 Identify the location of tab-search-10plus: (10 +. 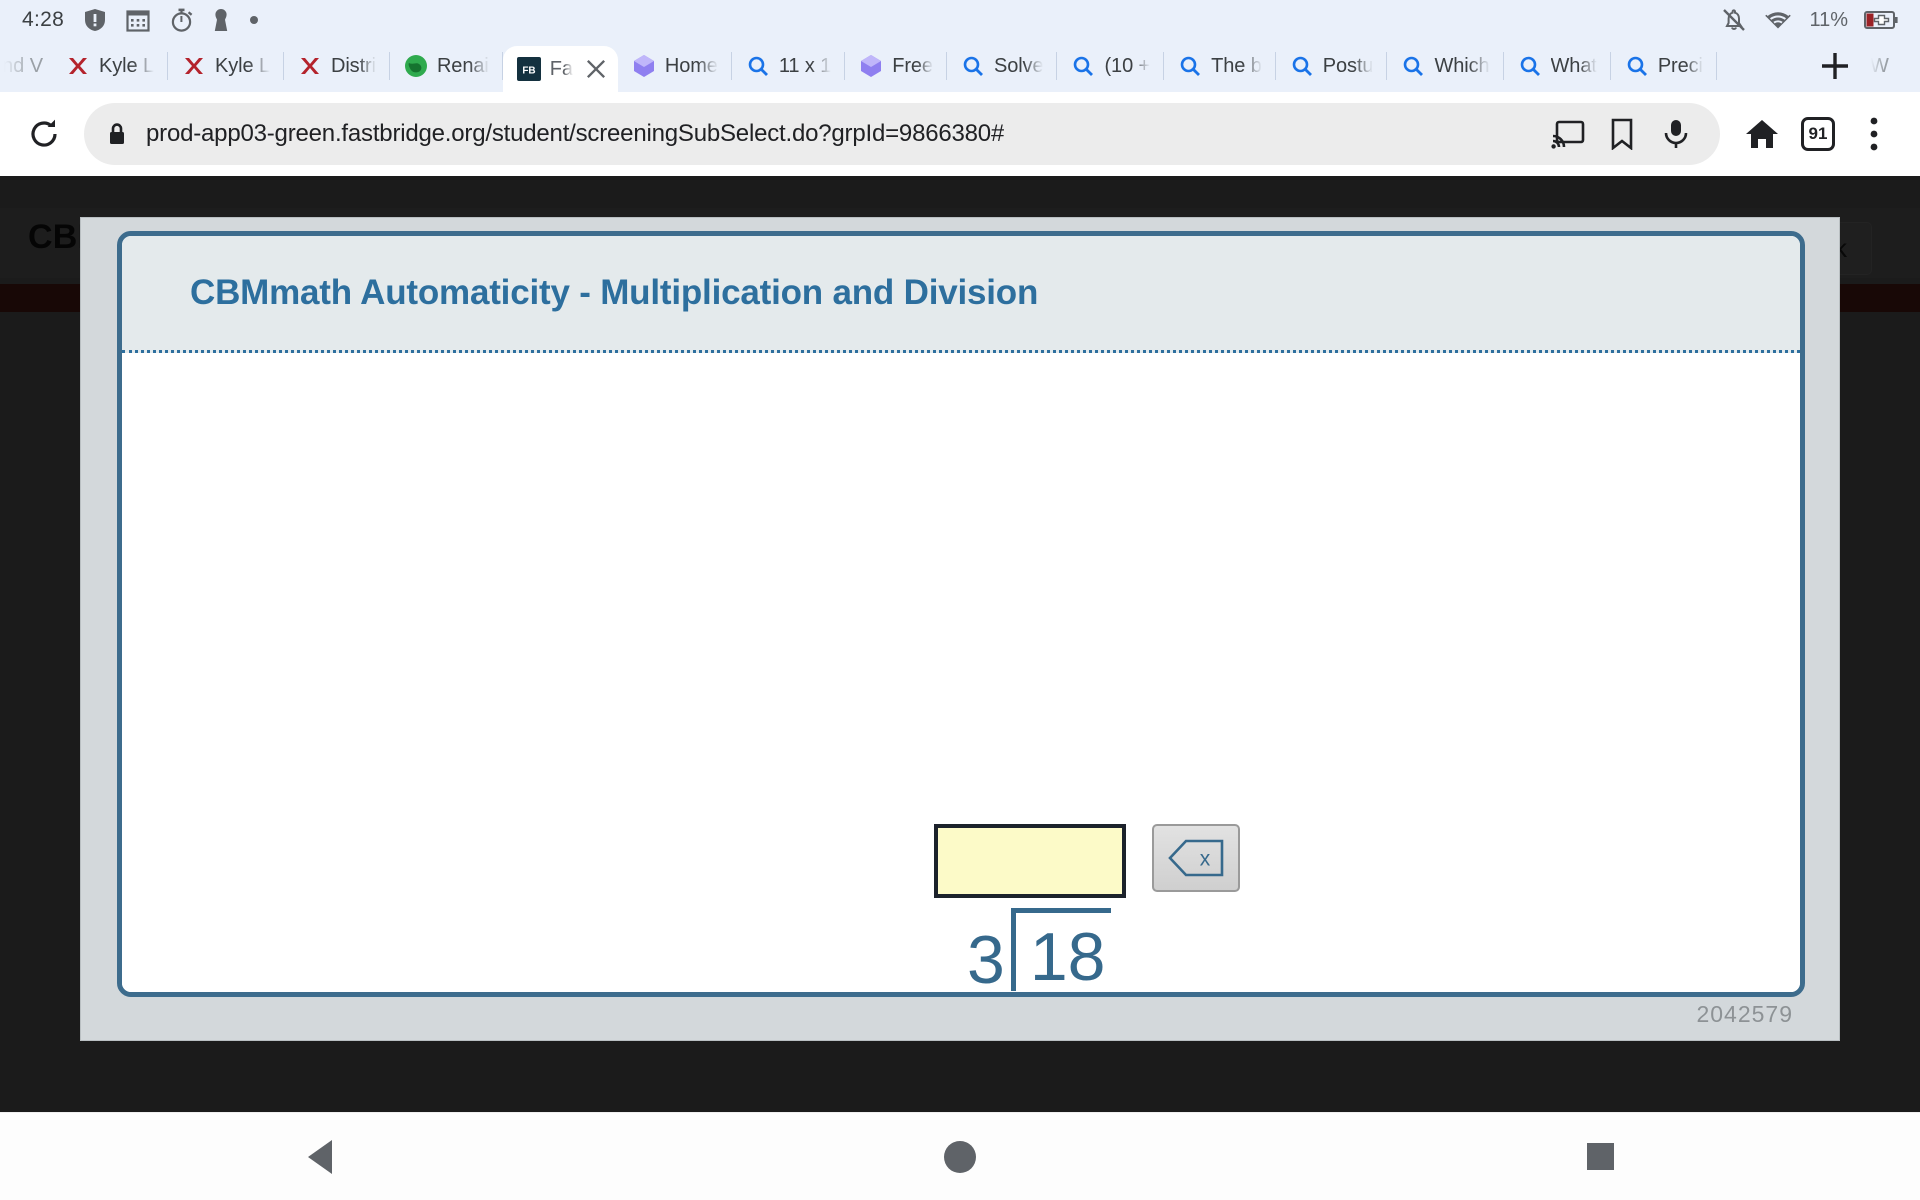
(1110, 66).